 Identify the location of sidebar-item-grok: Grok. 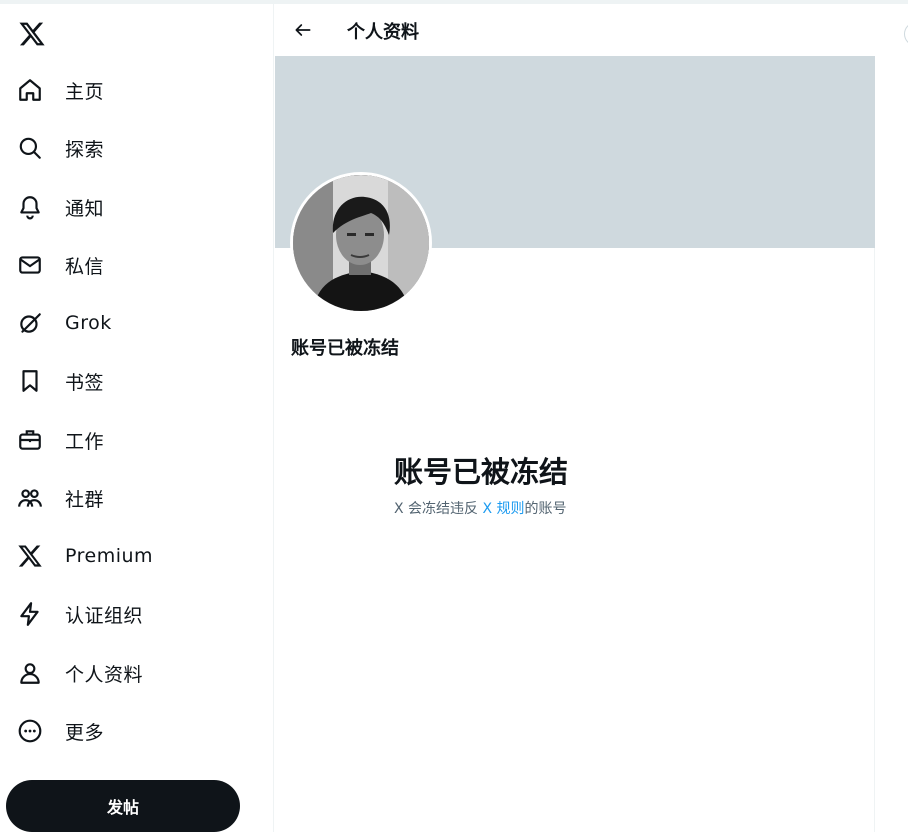
(64, 323).